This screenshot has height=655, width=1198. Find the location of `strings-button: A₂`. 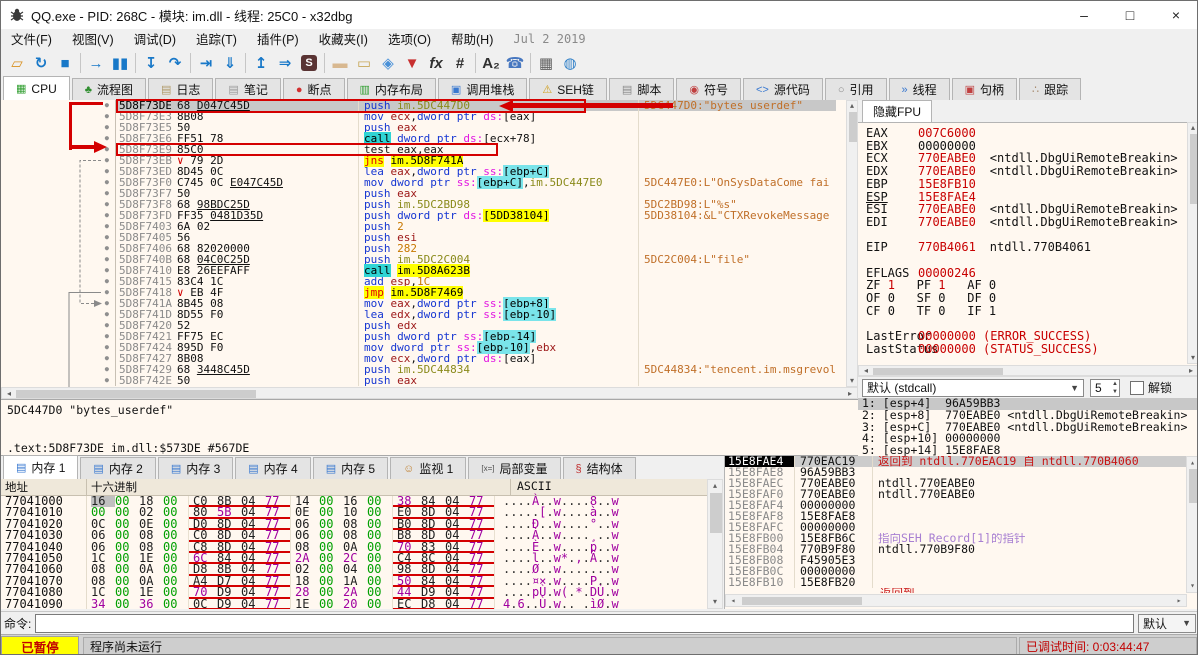

strings-button: A₂ is located at coordinates (491, 63).